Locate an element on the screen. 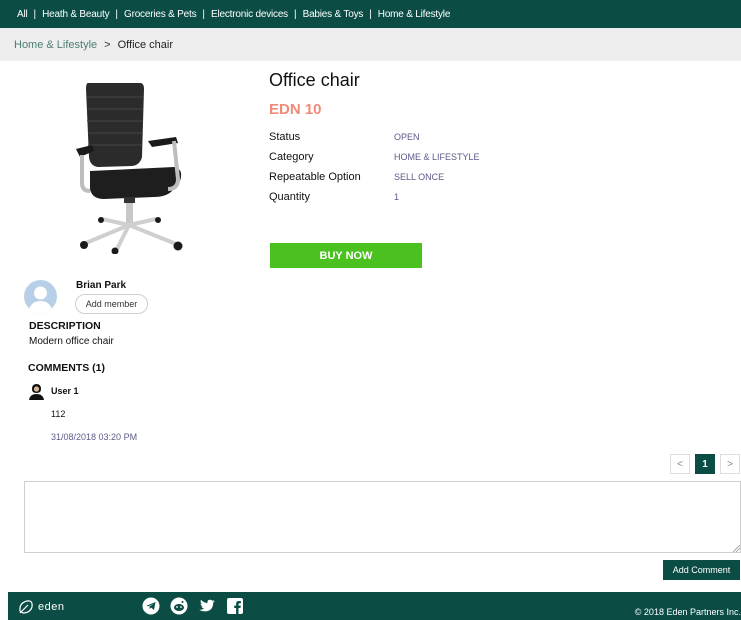 The height and width of the screenshot is (620, 741). add-comment-button: Add Comment is located at coordinates (701, 570).